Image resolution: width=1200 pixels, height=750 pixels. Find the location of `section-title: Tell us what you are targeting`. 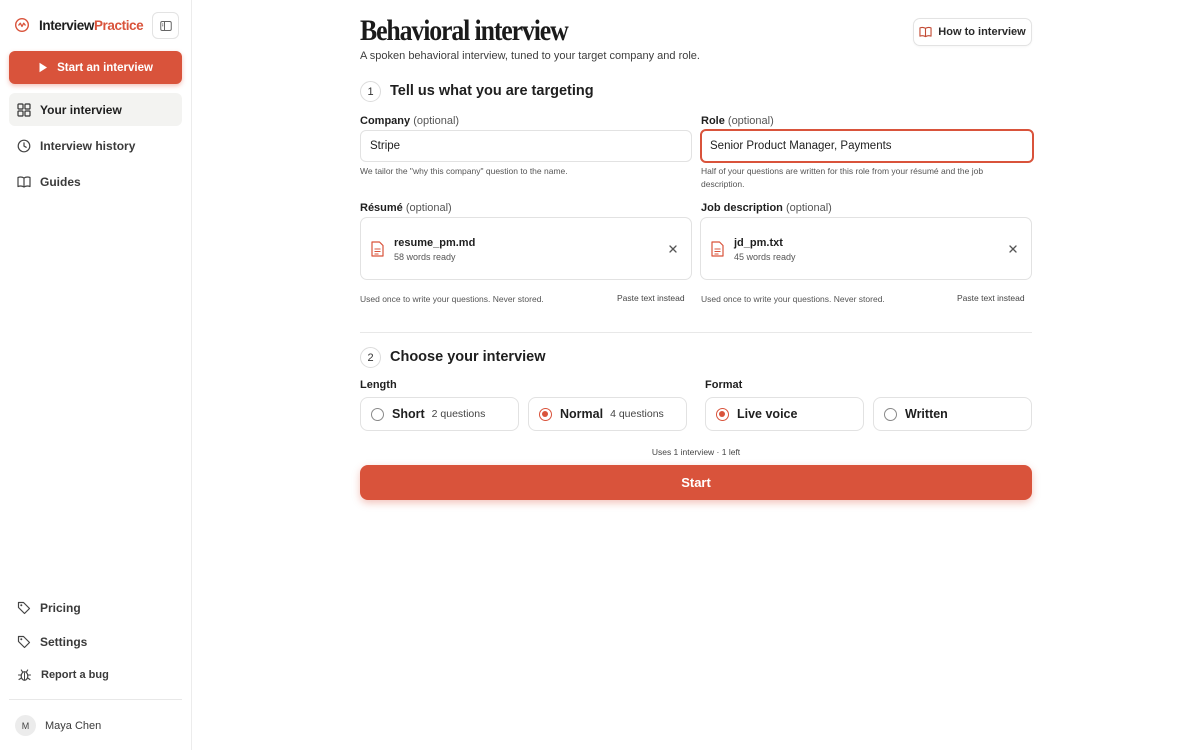

section-title: Tell us what you are targeting is located at coordinates (492, 91).